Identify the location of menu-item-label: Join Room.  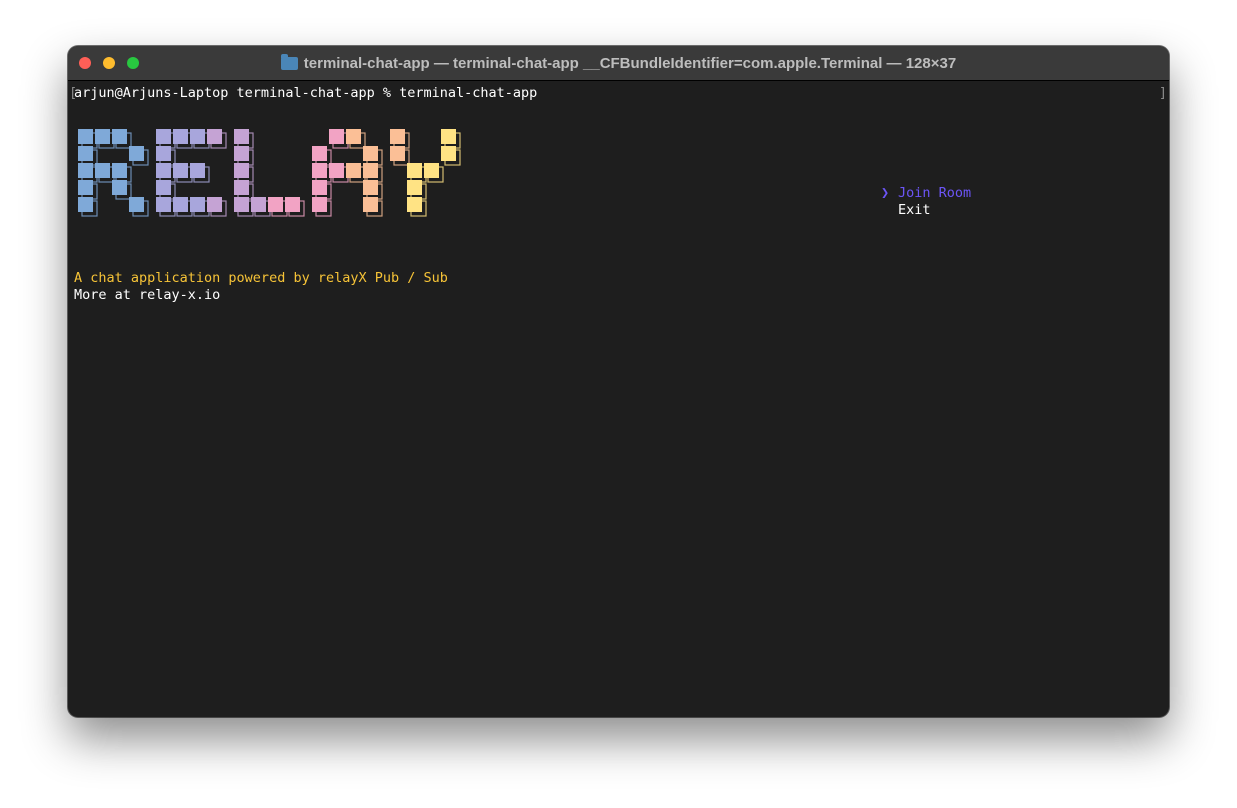
(935, 193).